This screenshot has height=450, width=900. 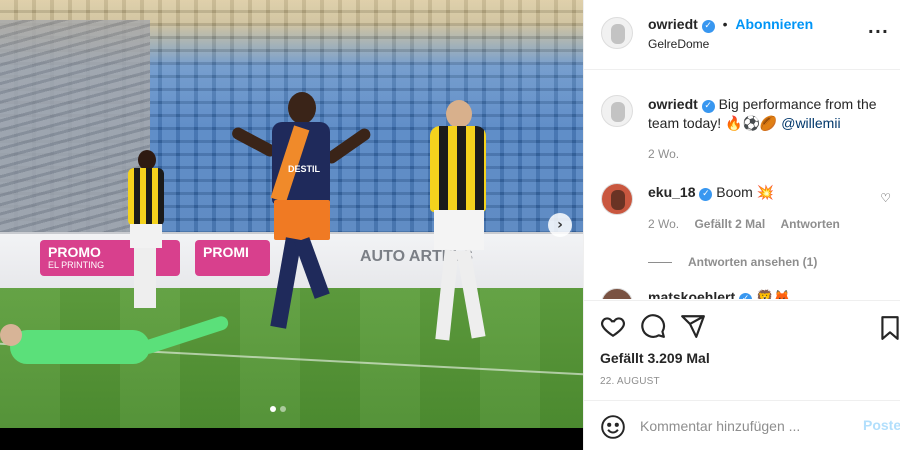 I want to click on comment-text: eku_18 ✓ Boom 💥, so click(x=768, y=192).